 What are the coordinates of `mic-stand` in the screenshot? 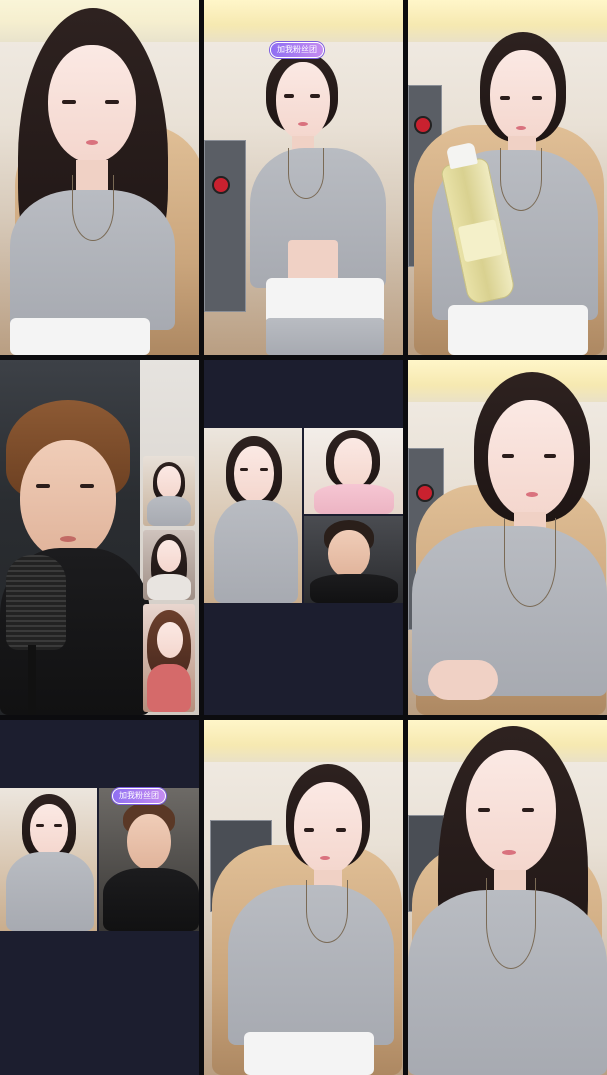 It's located at (32, 680).